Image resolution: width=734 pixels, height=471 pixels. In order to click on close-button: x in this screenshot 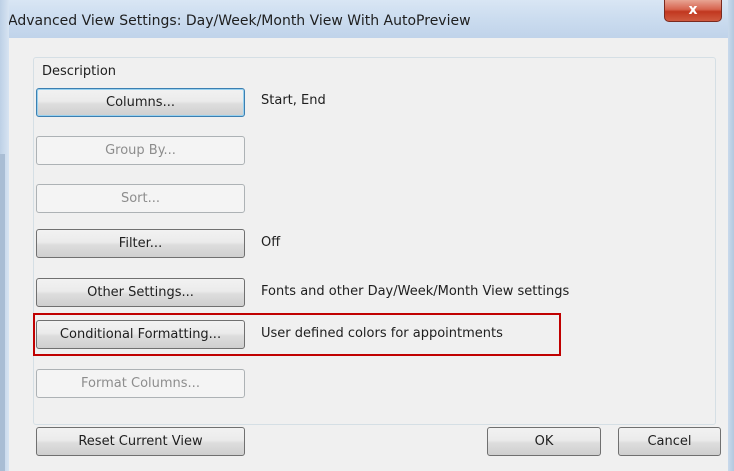, I will do `click(693, 11)`.